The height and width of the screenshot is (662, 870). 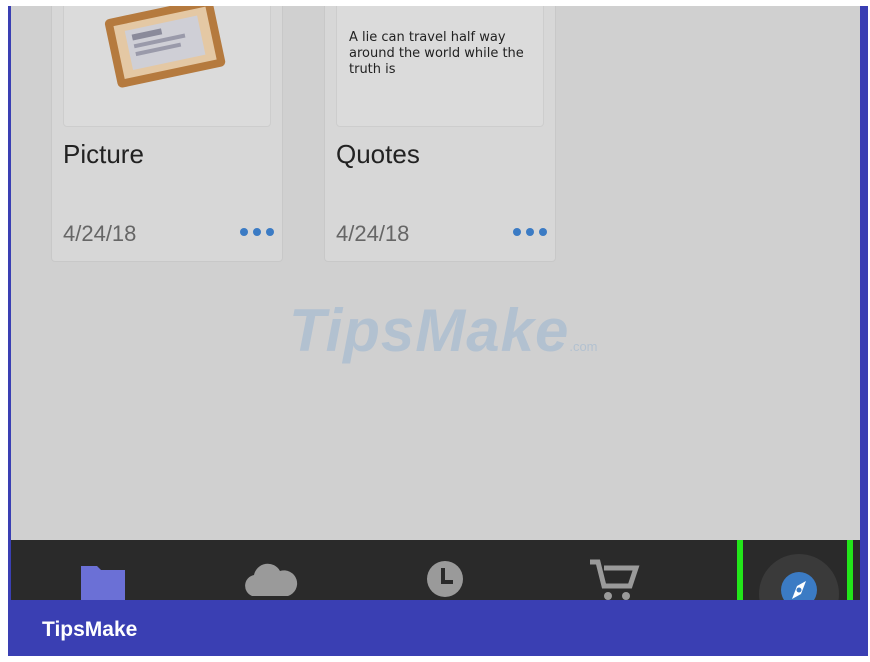 I want to click on tab-recent, so click(x=445, y=579).